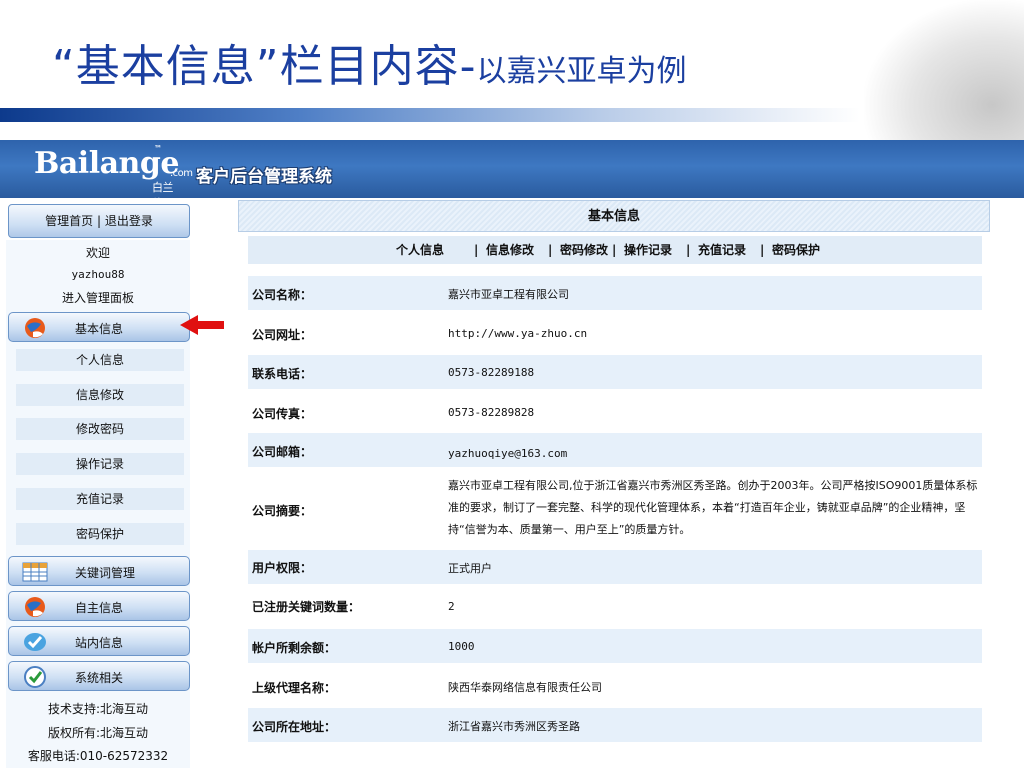  What do you see at coordinates (615, 725) in the screenshot?
I see `info-row-address: 公司所在地址： 浙江省嘉兴市秀洲区秀圣路` at bounding box center [615, 725].